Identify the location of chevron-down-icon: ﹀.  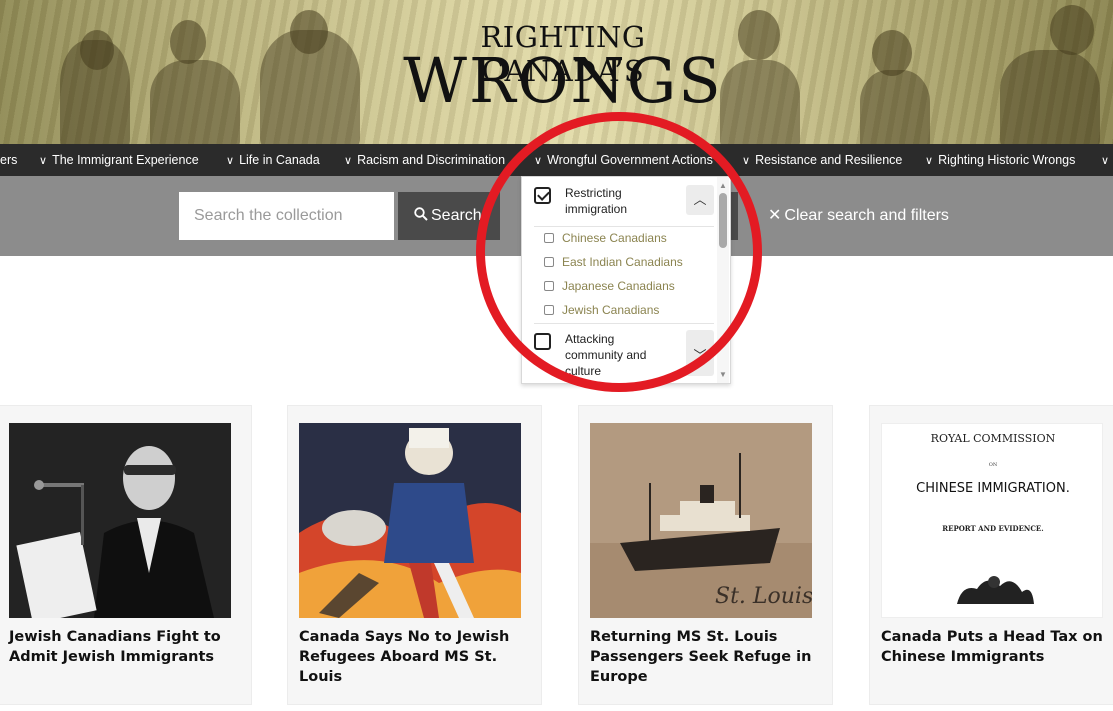
(700, 353).